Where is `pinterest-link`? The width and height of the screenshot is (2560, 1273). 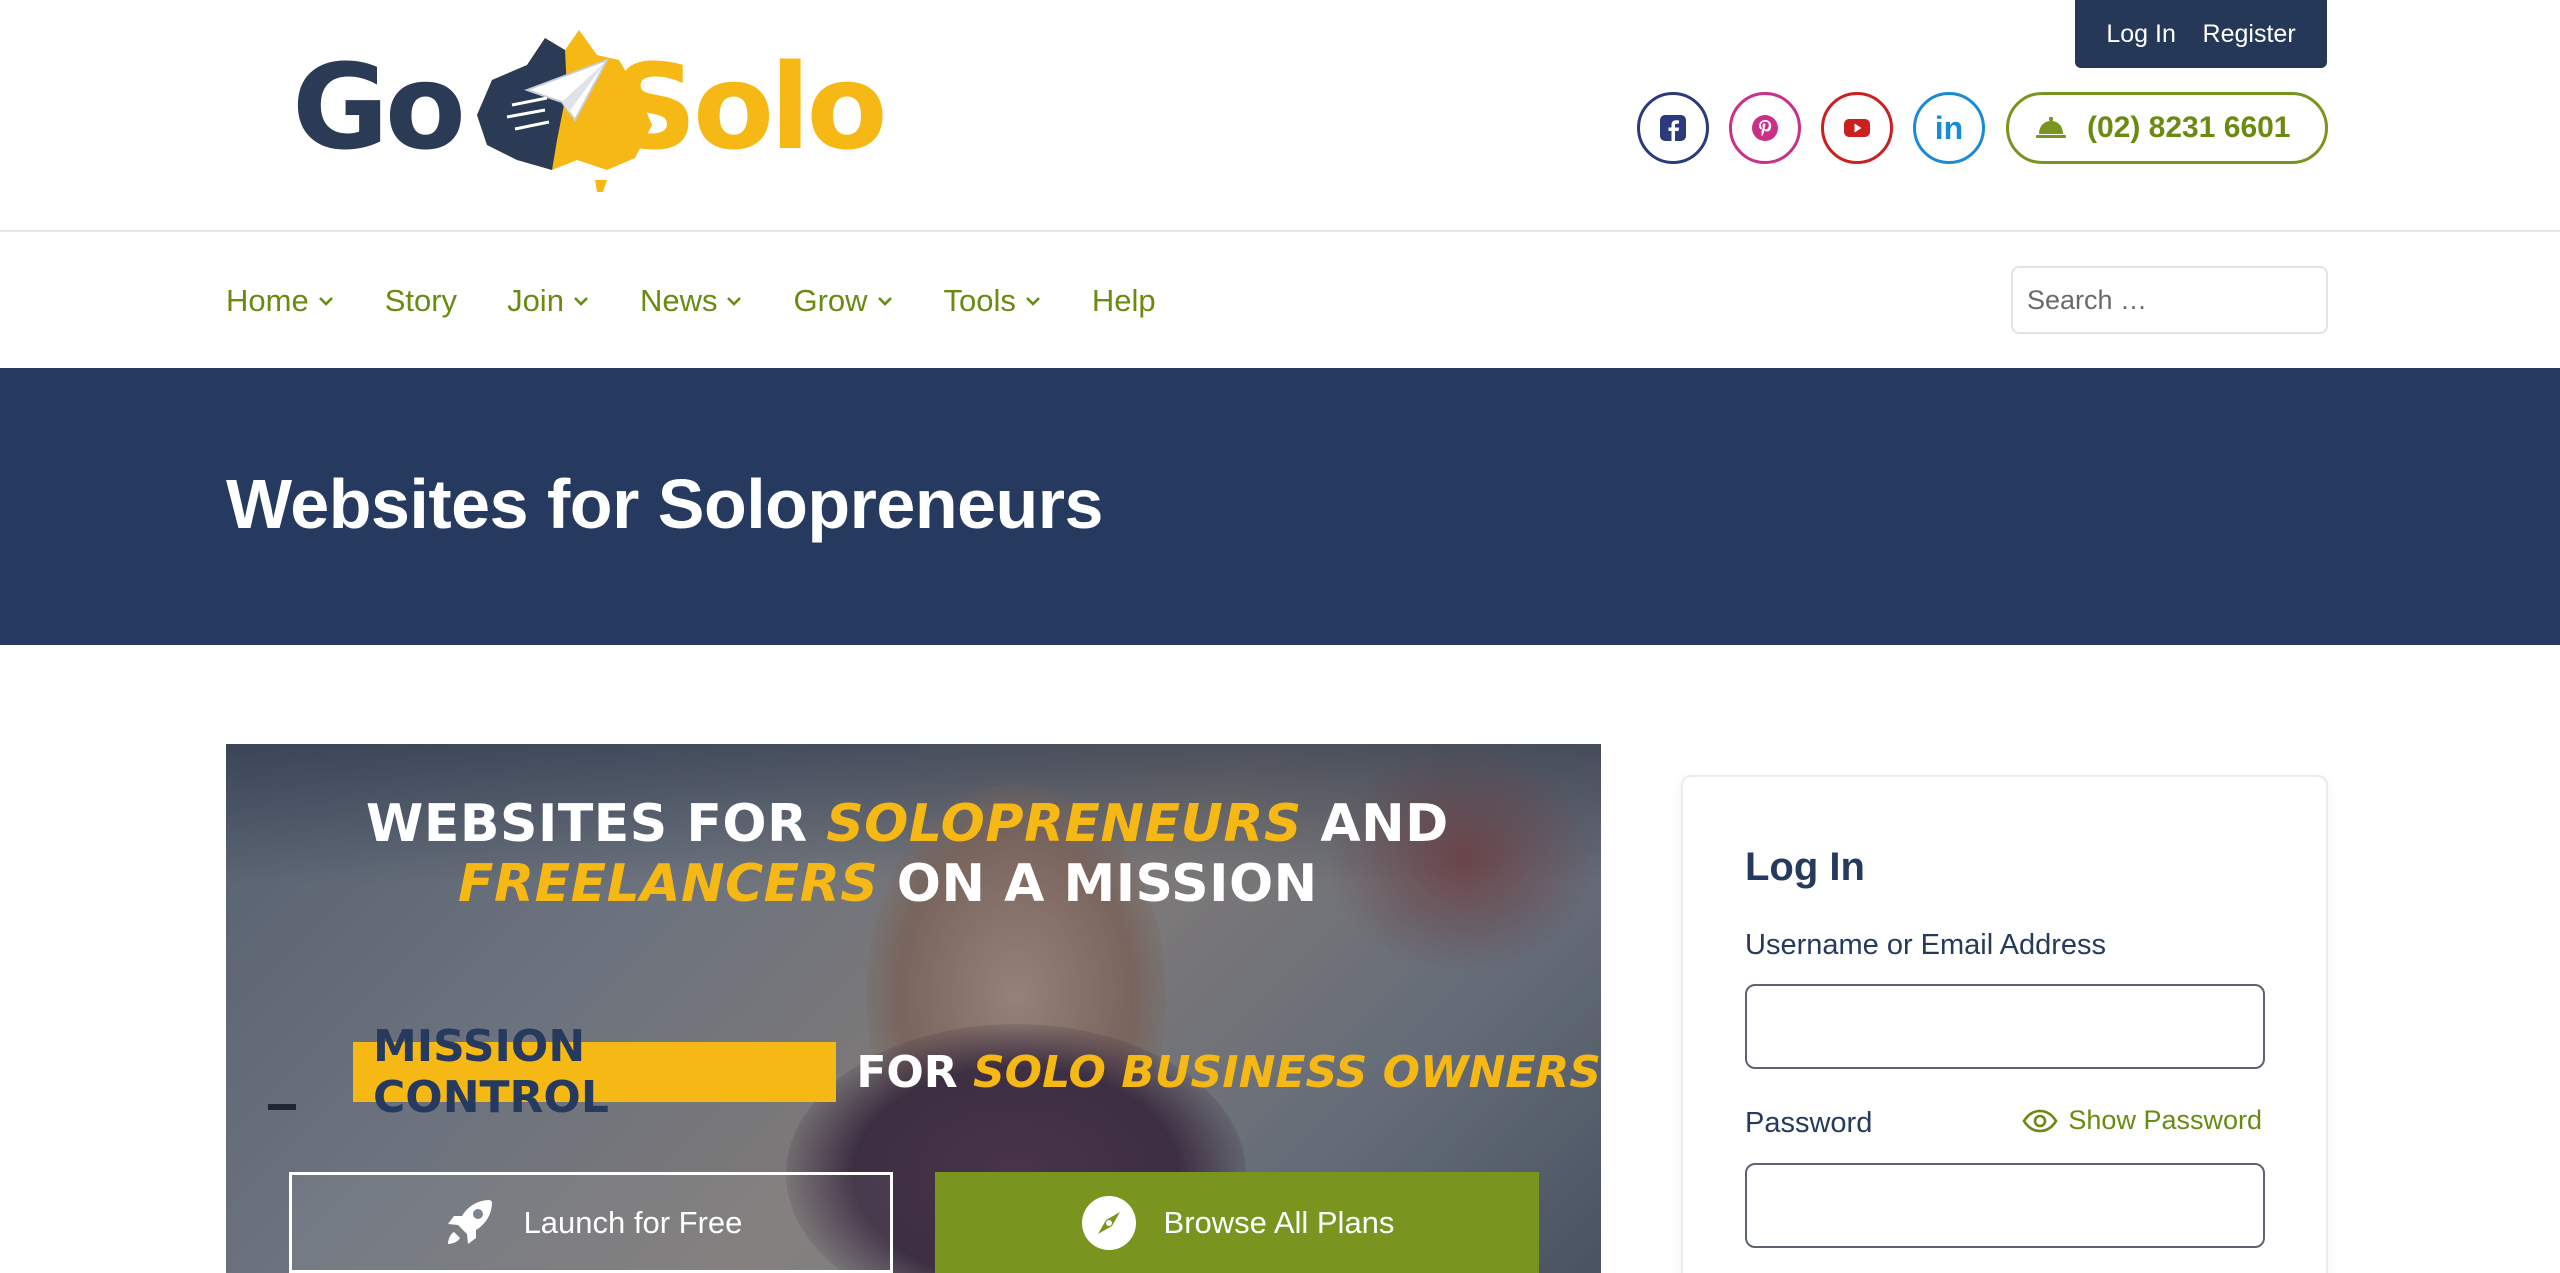 pinterest-link is located at coordinates (1765, 128).